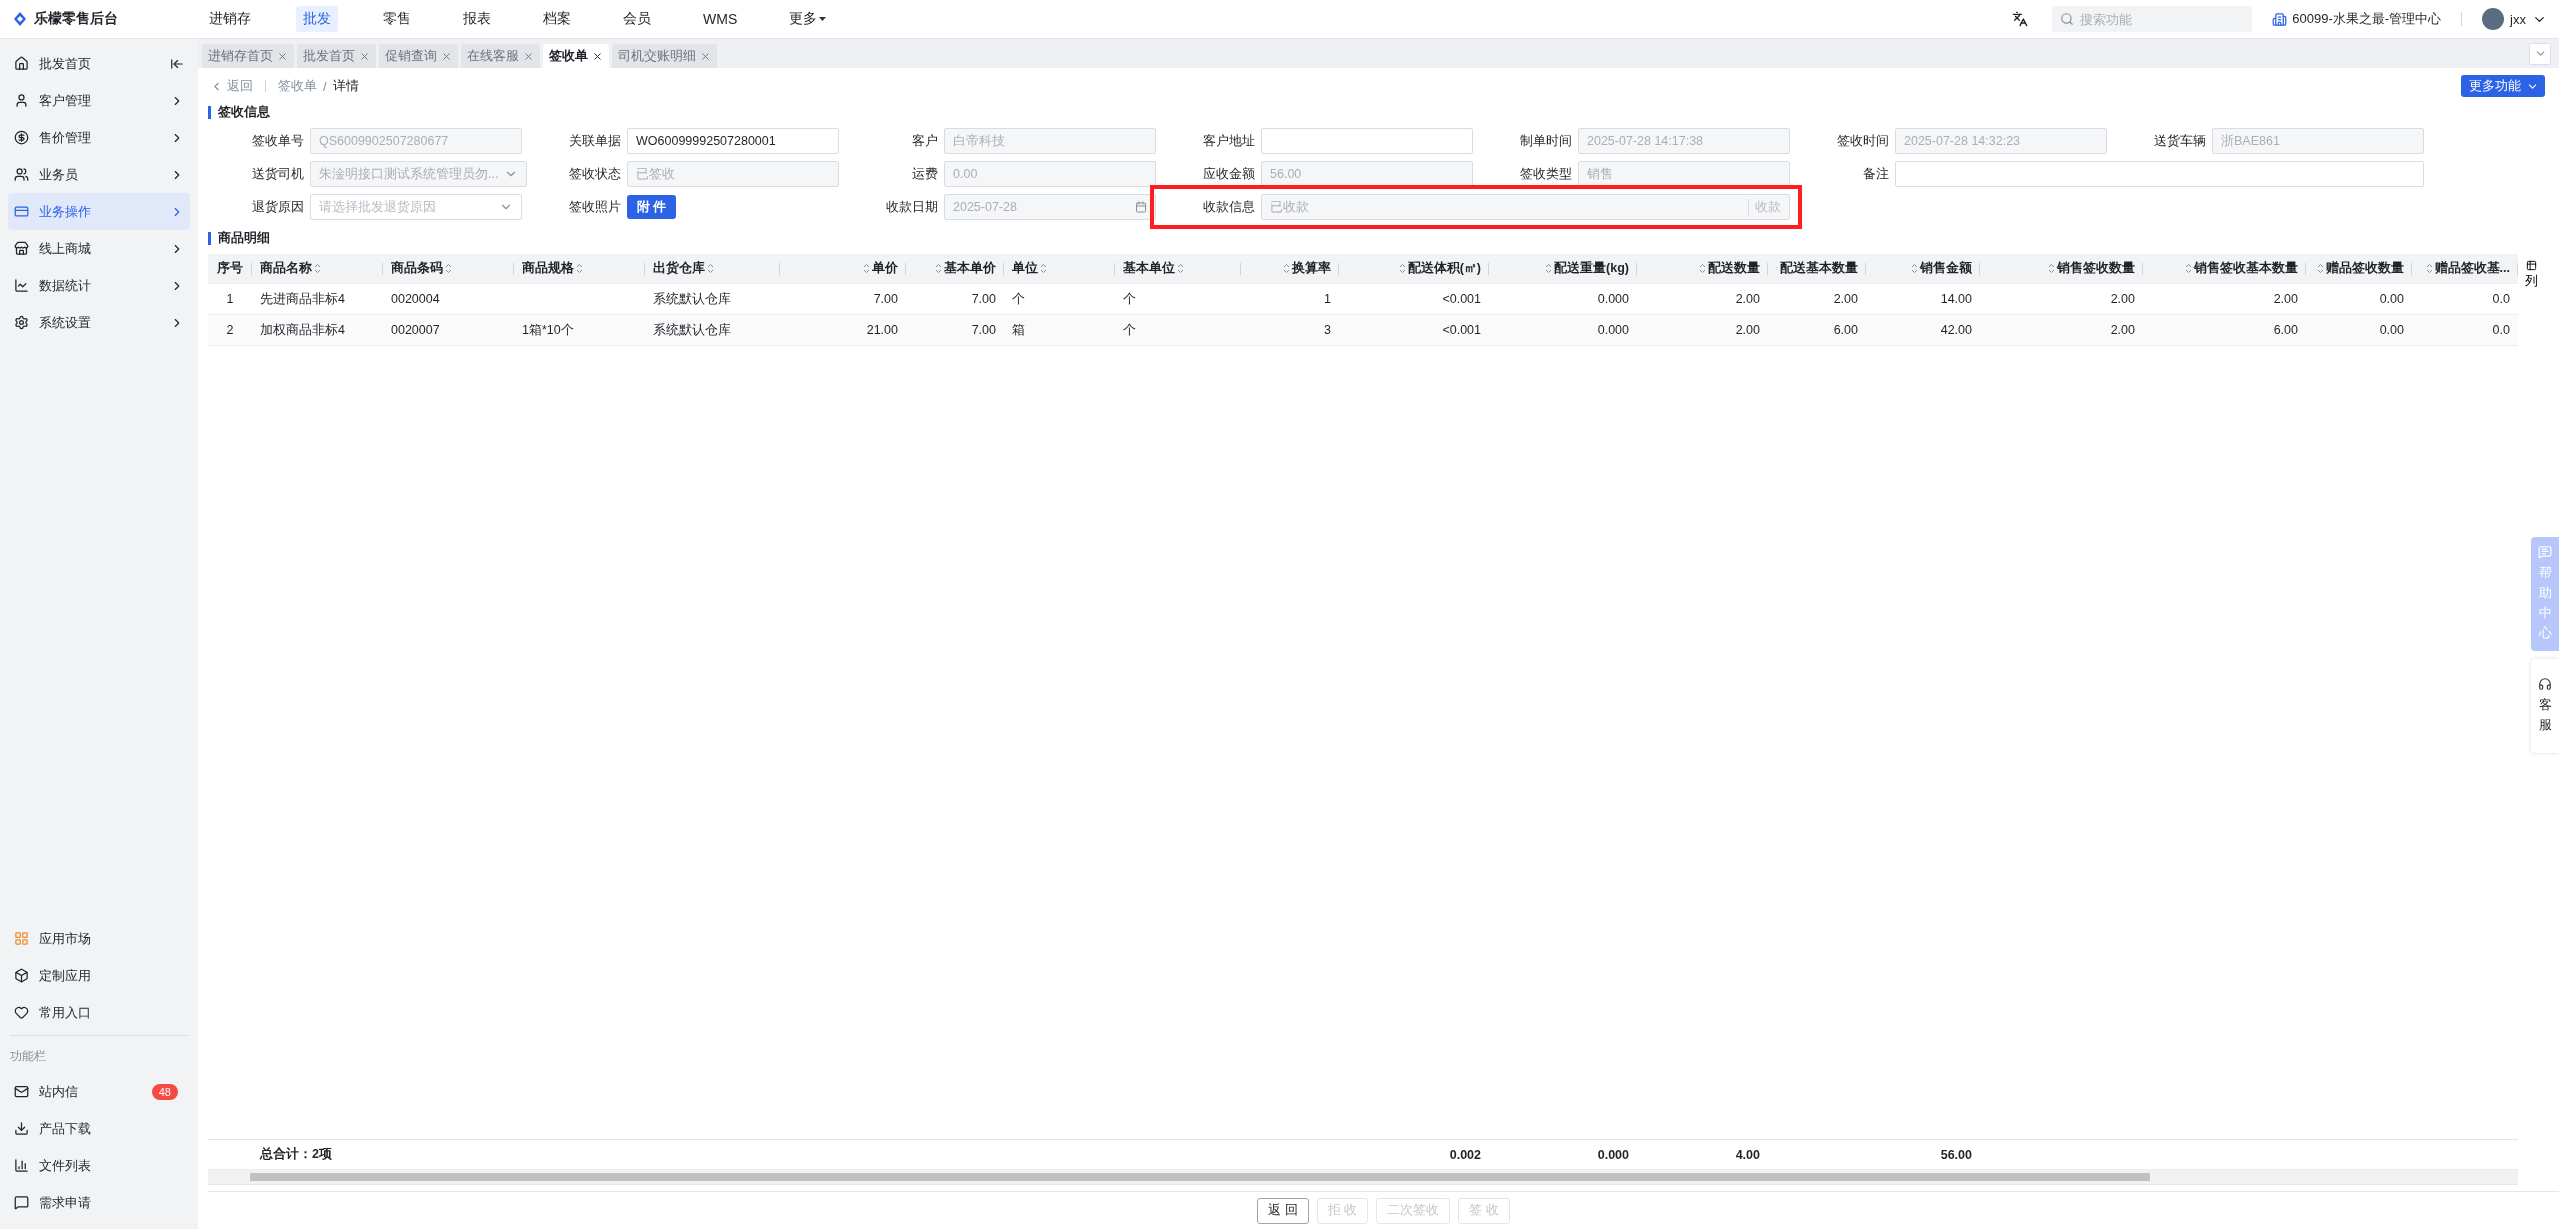 The height and width of the screenshot is (1229, 2559). Describe the element at coordinates (637, 19) in the screenshot. I see `nav-menu-item: 会员` at that location.